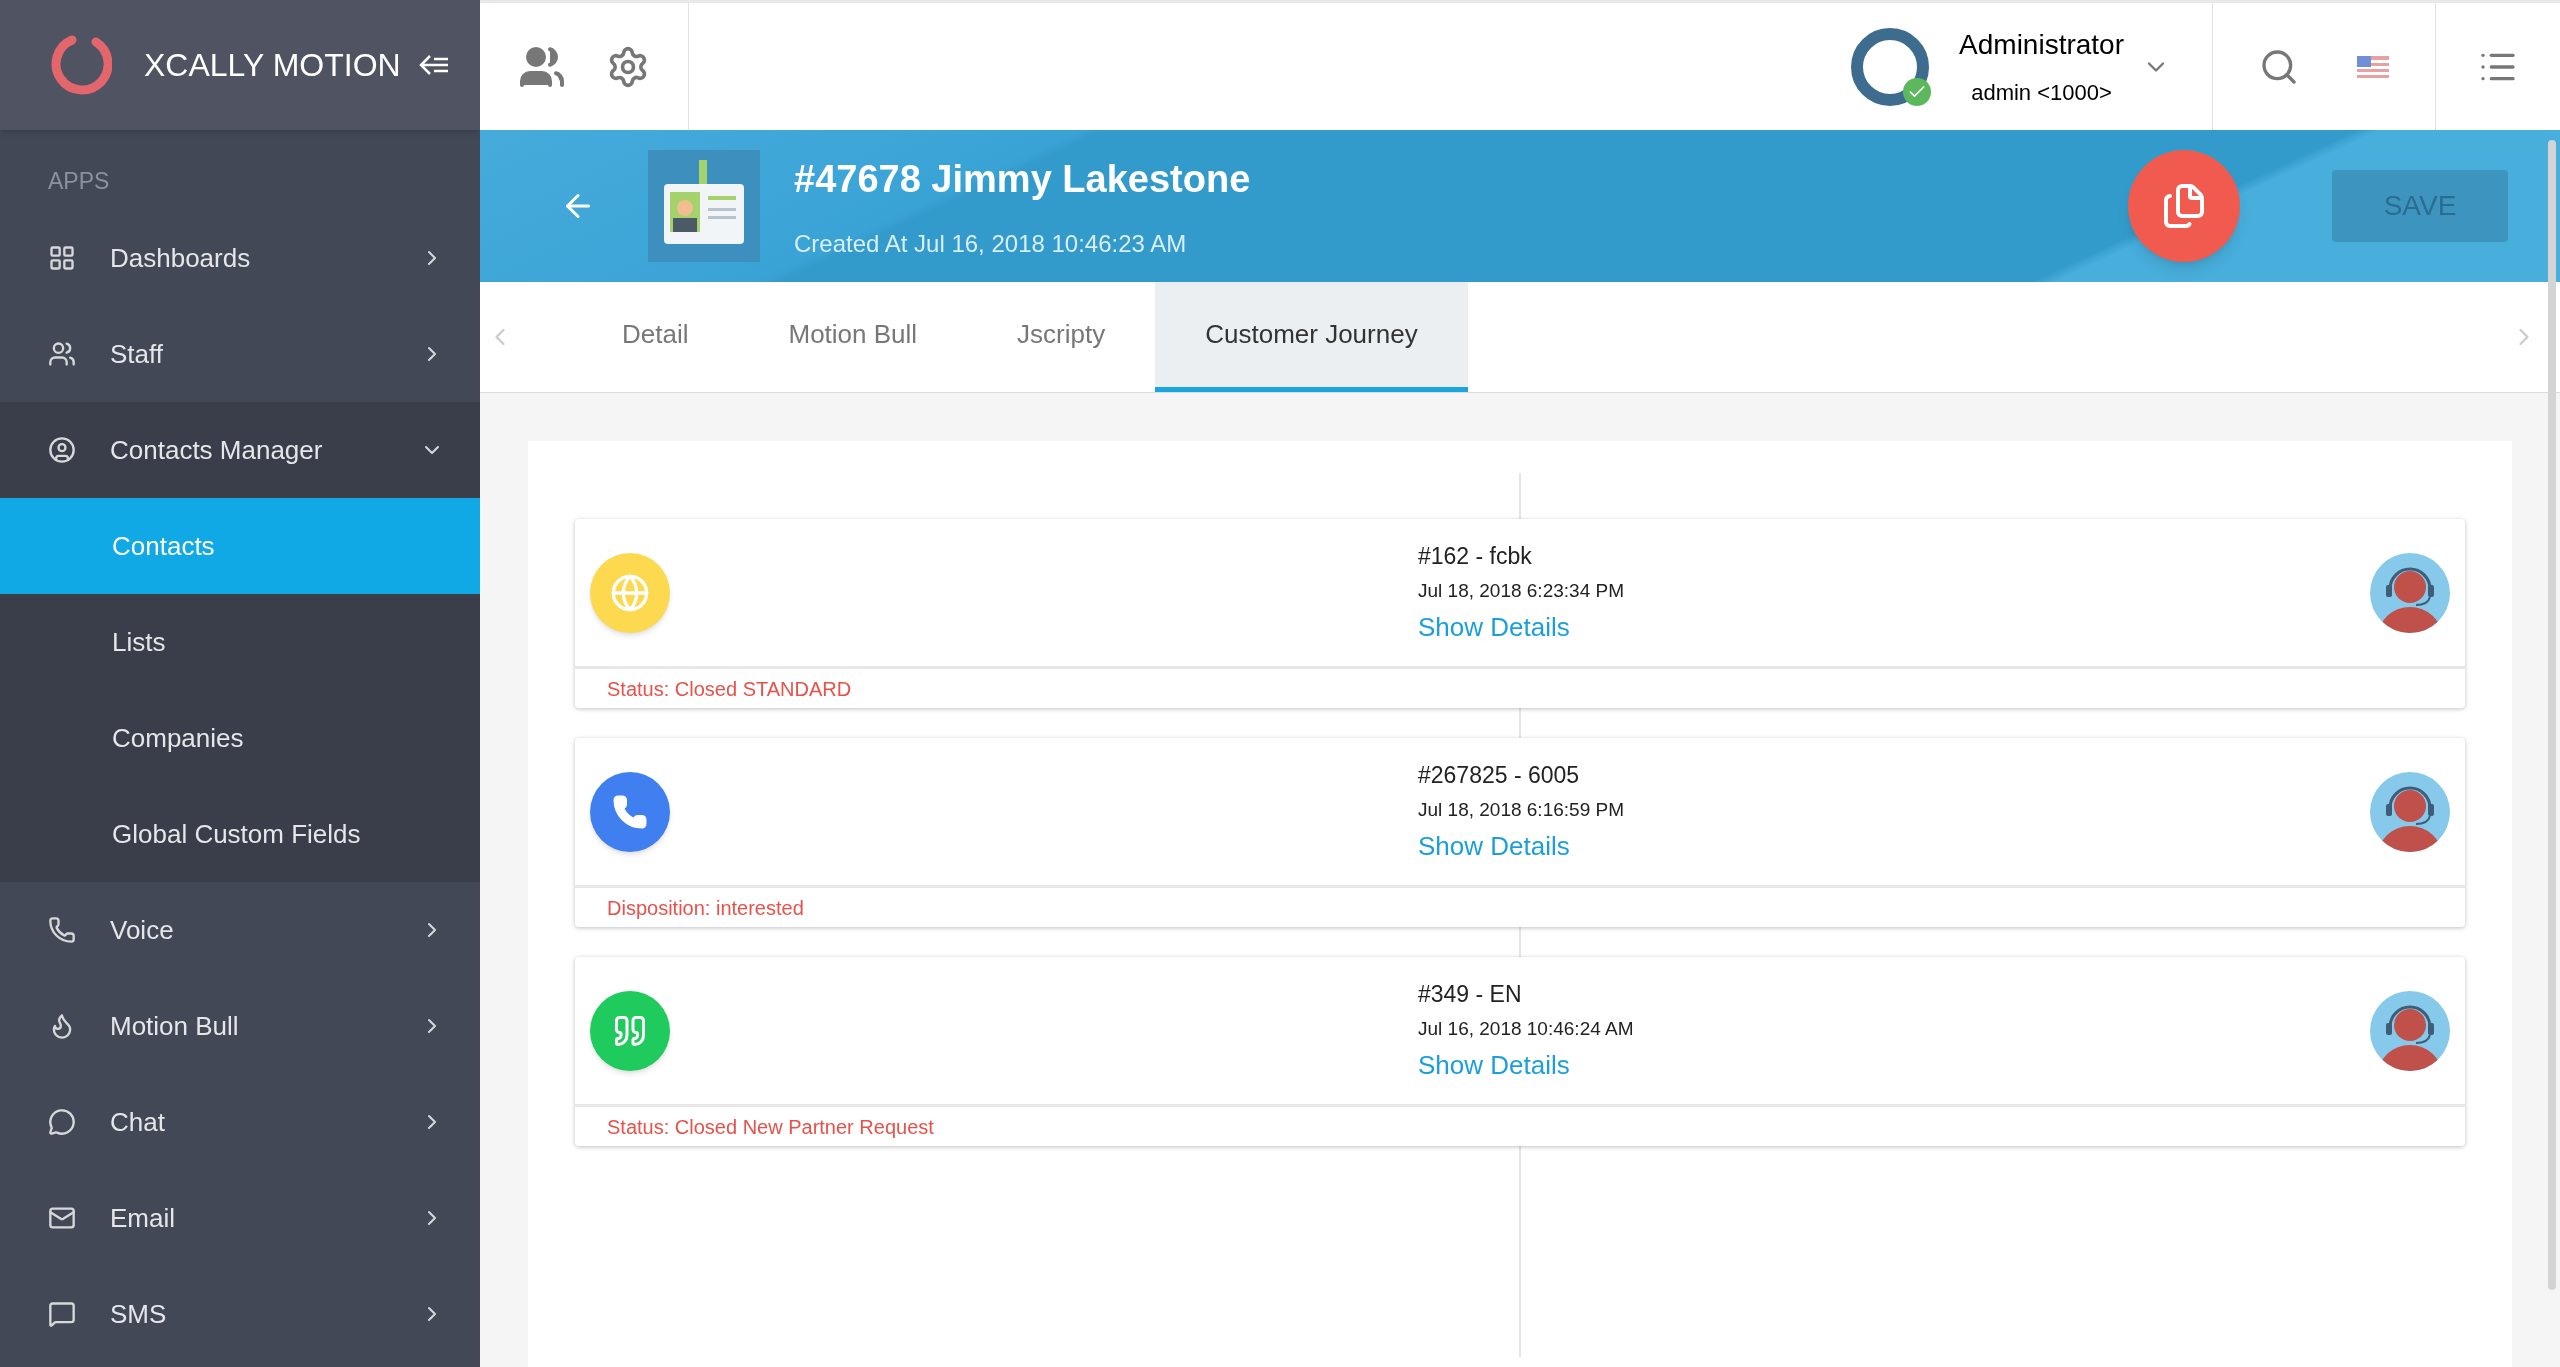 The width and height of the screenshot is (2560, 1367). I want to click on sidebar-subitem: Companies, so click(240, 738).